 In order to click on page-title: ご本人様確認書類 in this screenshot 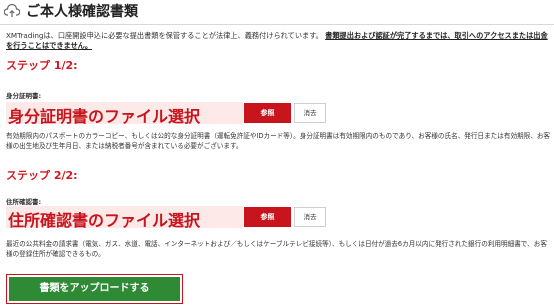, I will do `click(82, 12)`.